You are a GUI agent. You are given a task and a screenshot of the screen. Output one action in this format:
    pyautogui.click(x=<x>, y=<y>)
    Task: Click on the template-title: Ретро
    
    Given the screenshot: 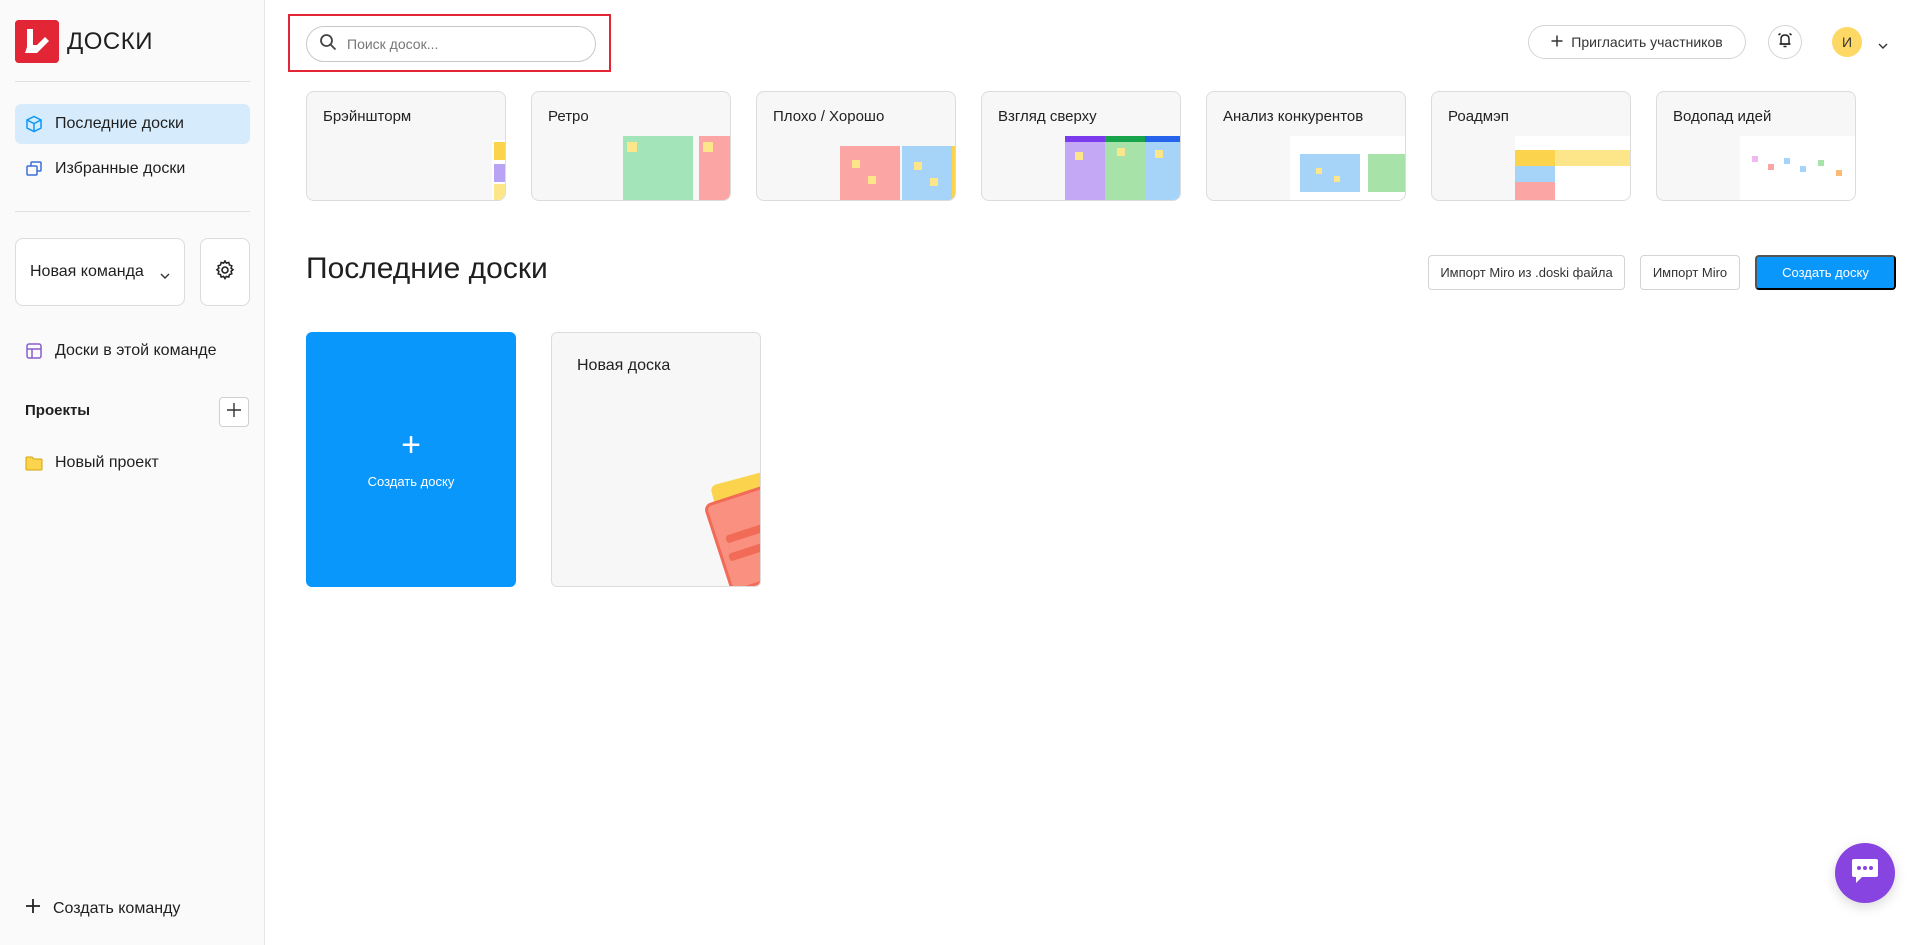 What is the action you would take?
    pyautogui.click(x=568, y=116)
    